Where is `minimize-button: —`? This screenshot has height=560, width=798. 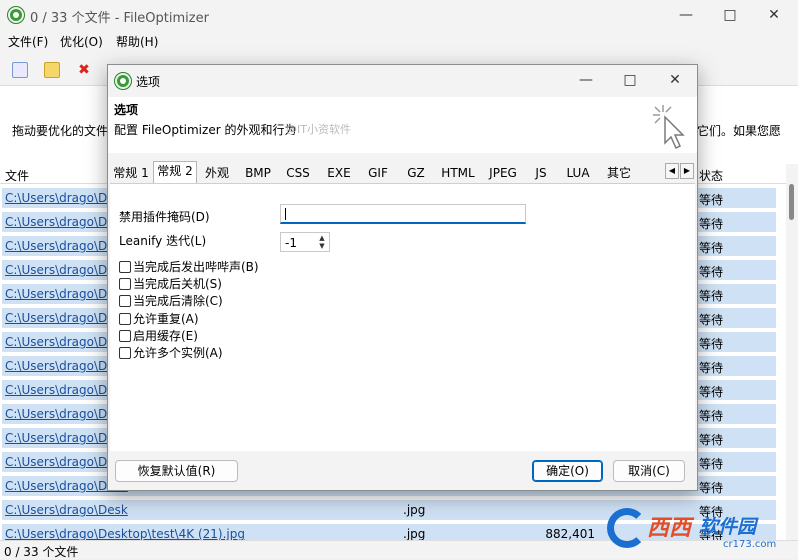
minimize-button: — is located at coordinates (686, 15).